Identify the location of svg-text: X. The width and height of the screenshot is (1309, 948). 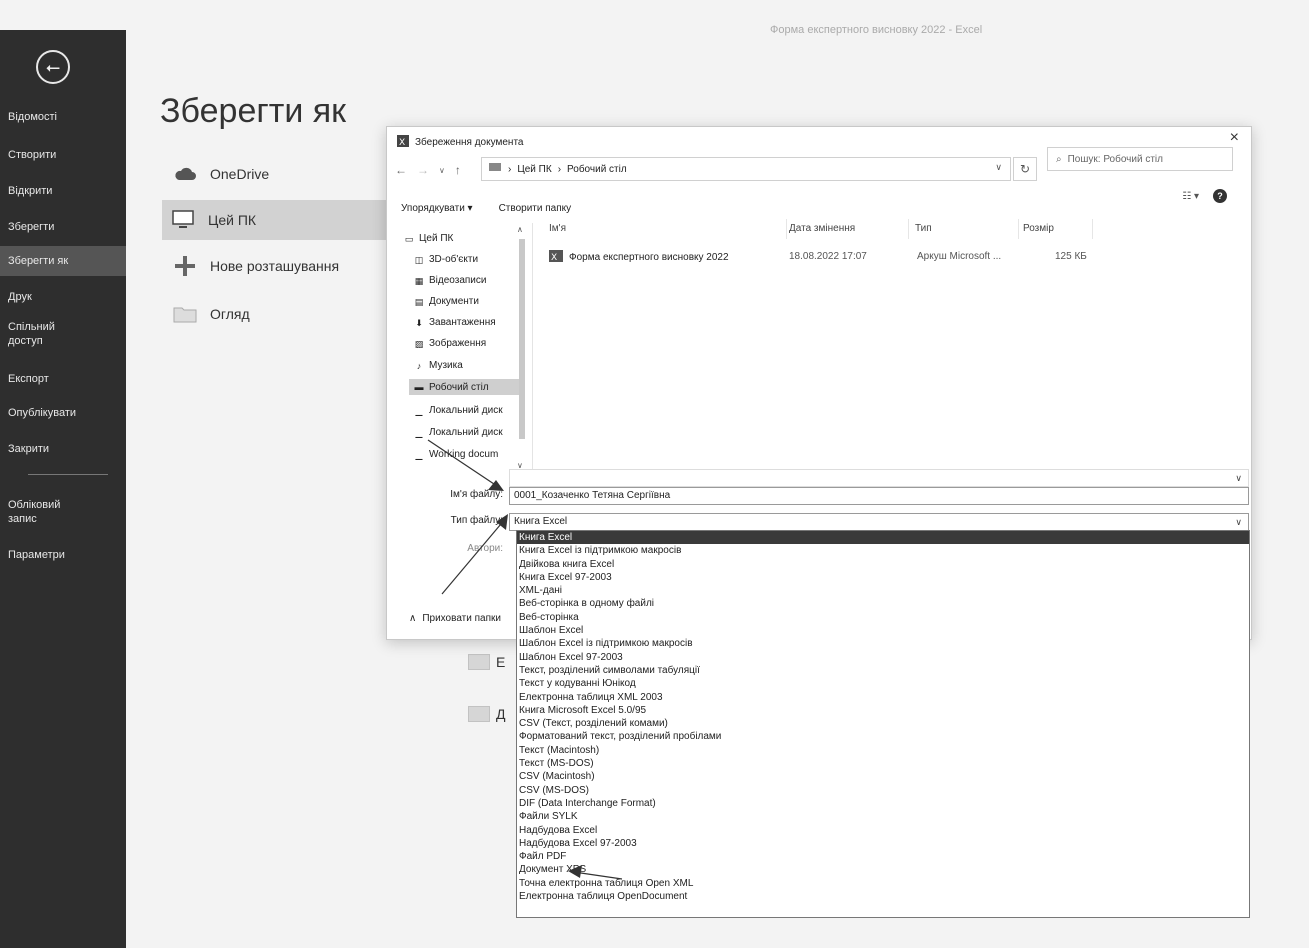
(554, 258).